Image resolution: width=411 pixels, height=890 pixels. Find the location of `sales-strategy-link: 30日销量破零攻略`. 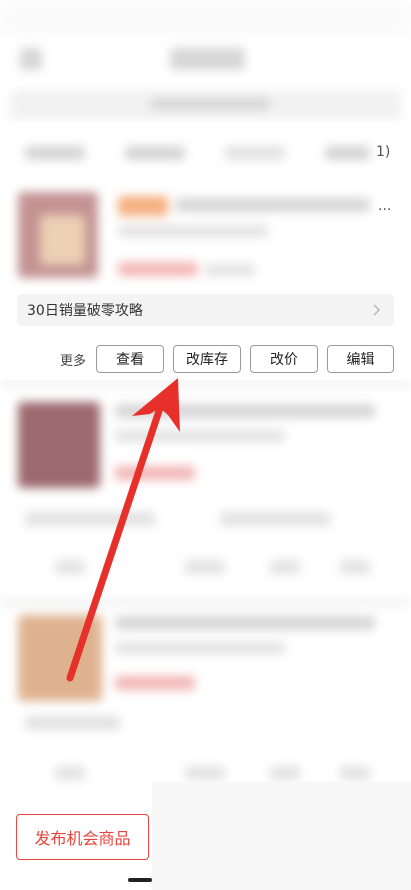

sales-strategy-link: 30日销量破零攻略 is located at coordinates (205, 310).